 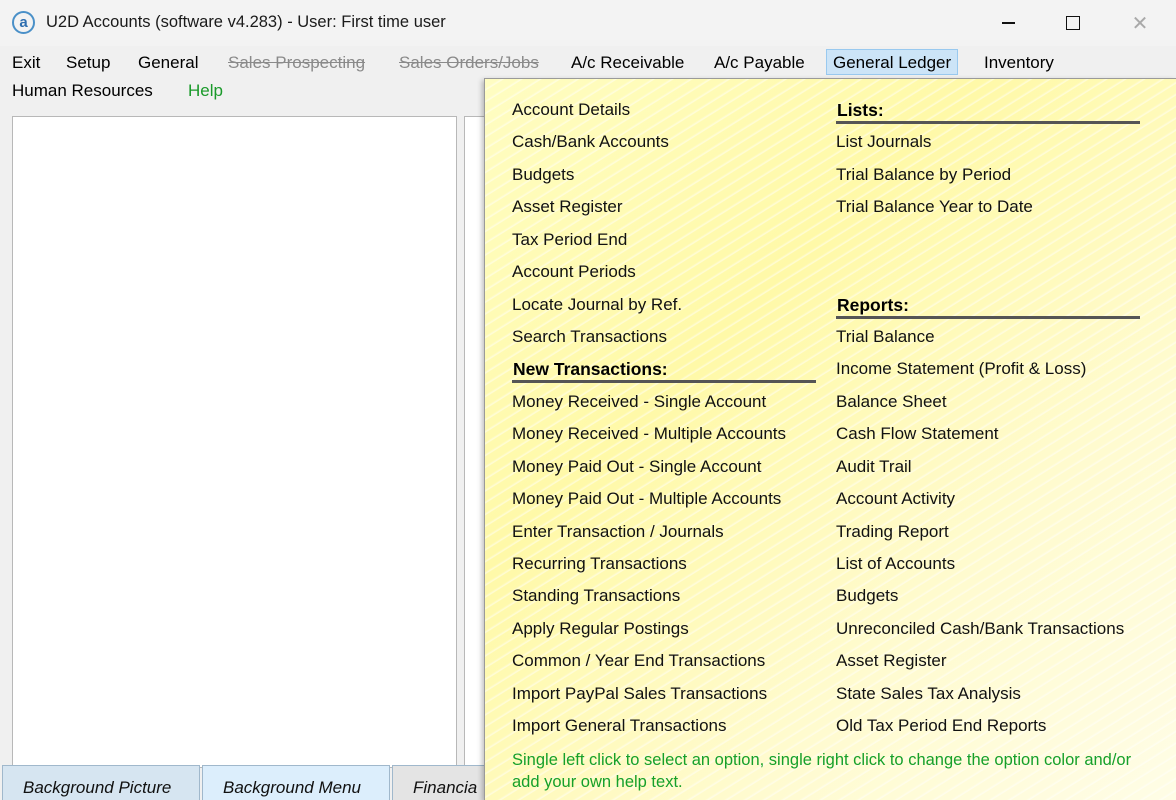 What do you see at coordinates (928, 694) in the screenshot?
I see `report-state-sales-tax: State Sales Tax Analysis` at bounding box center [928, 694].